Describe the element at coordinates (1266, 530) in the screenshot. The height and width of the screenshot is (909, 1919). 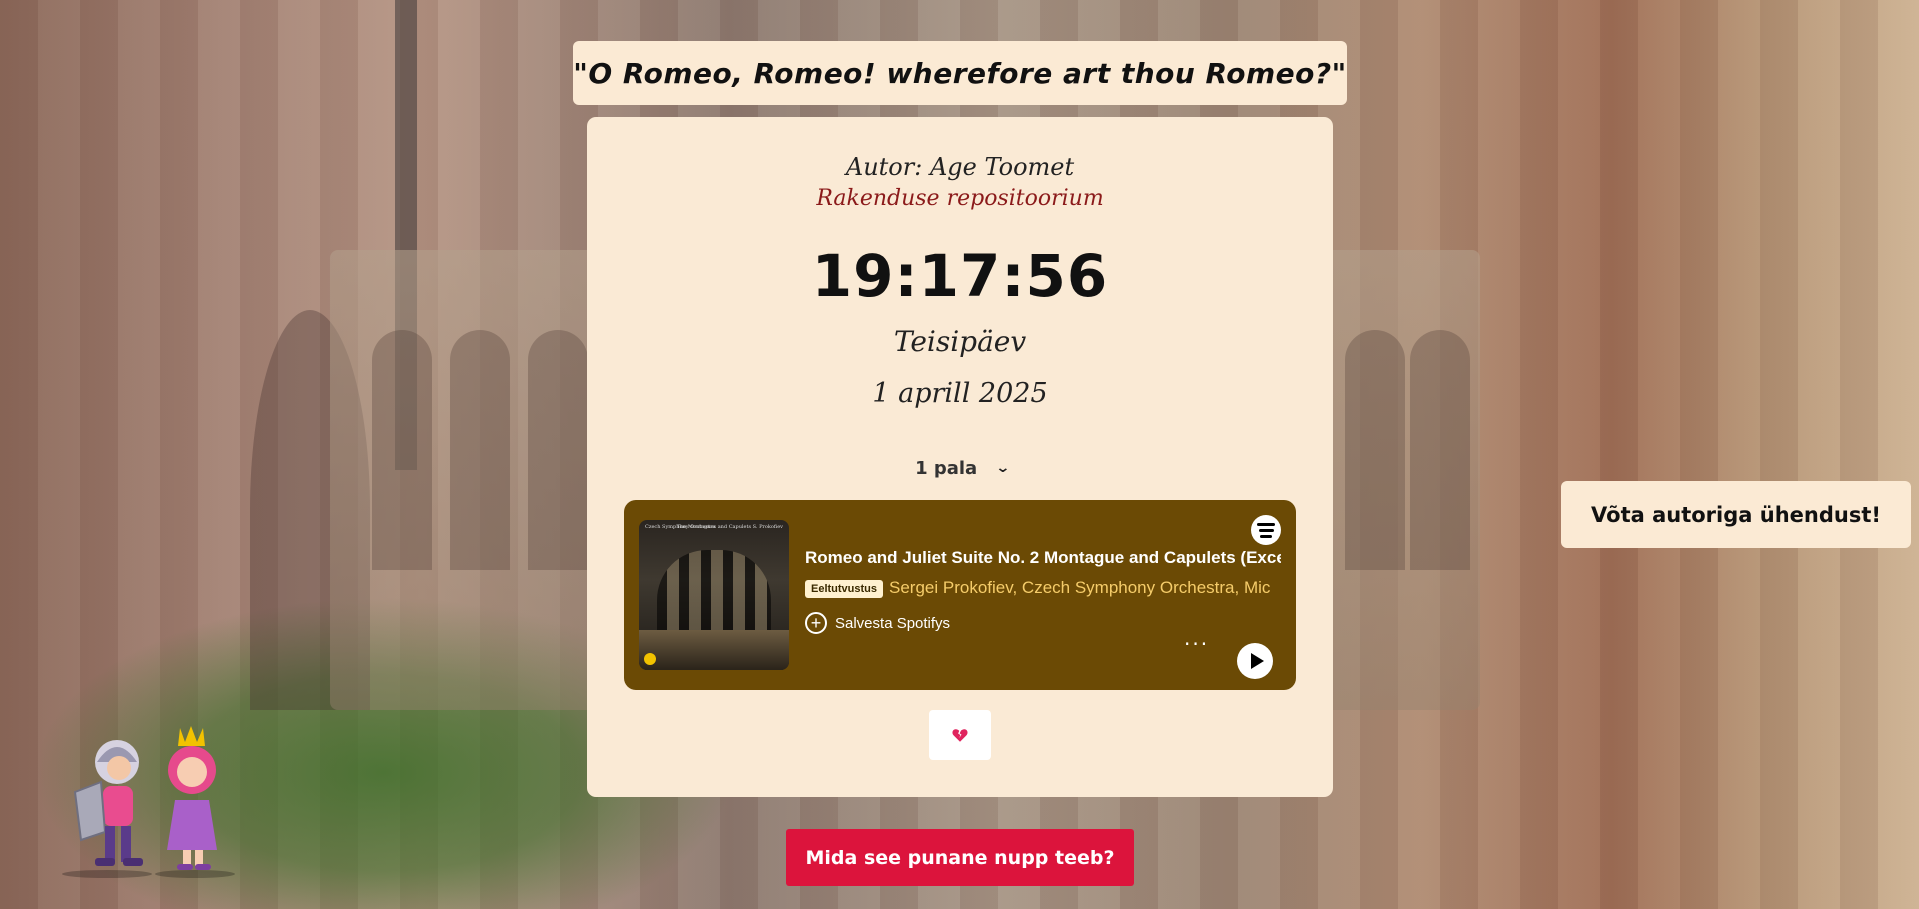
I see `spotify-logo-icon` at that location.